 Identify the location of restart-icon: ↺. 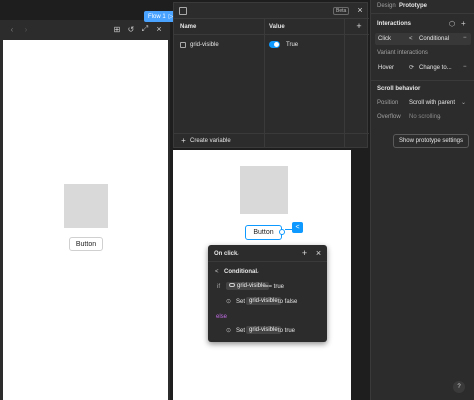
(131, 29).